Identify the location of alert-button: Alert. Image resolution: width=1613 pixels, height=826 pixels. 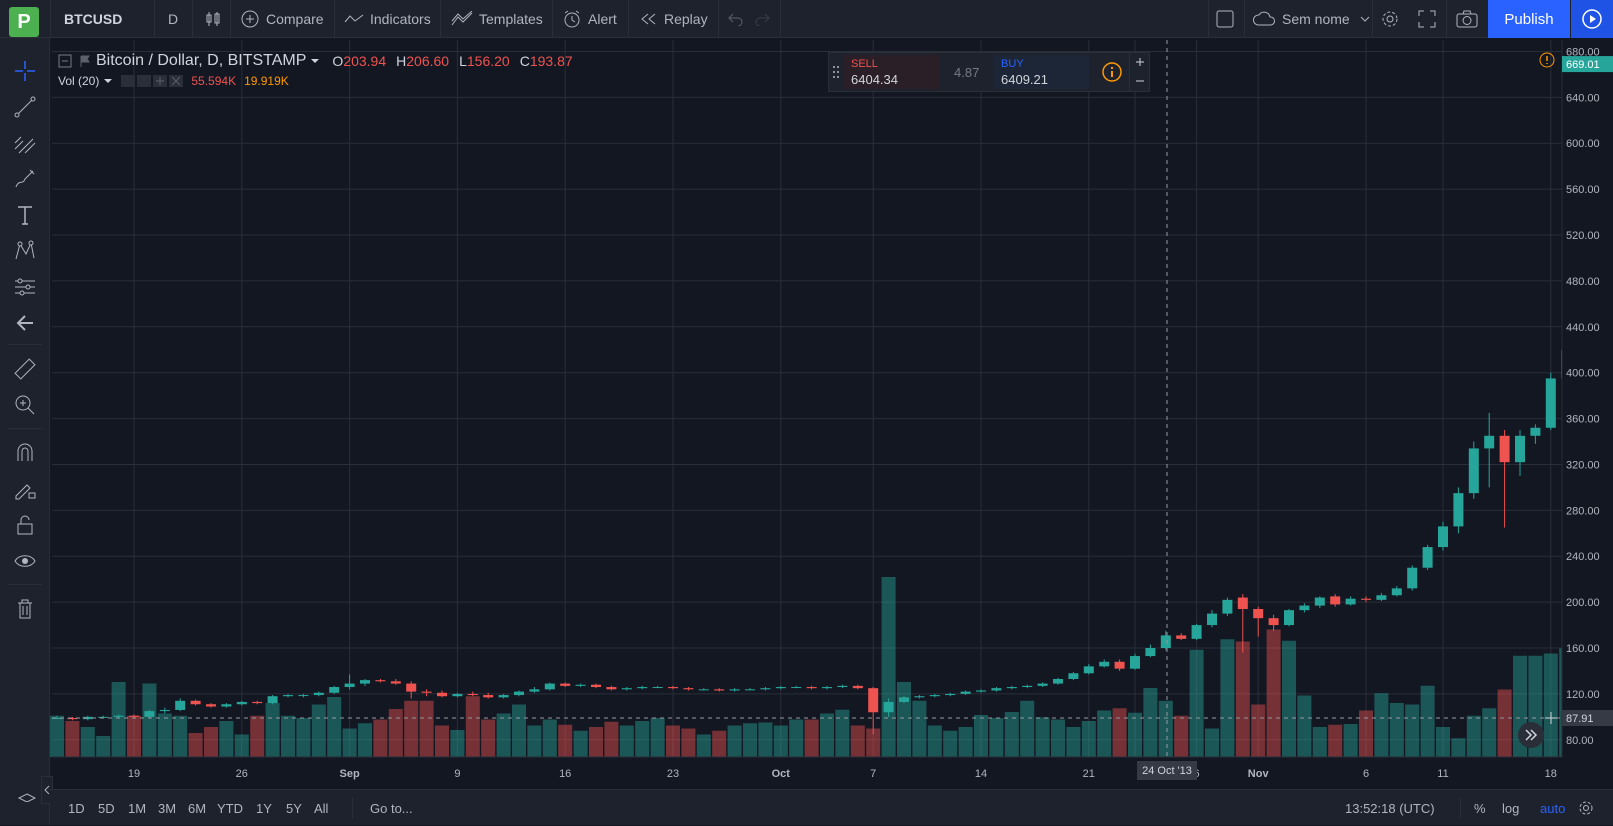
(589, 19).